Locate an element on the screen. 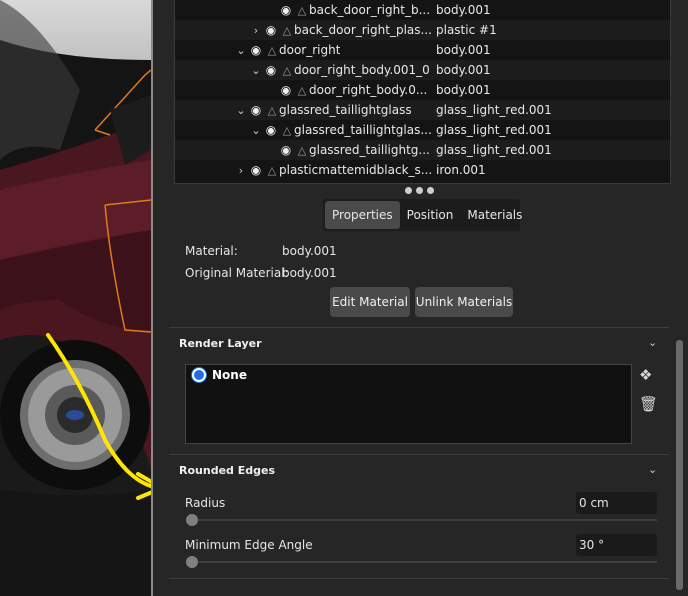 The image size is (688, 596). tree-row: ⌄ ◉ △ door_right body.001 is located at coordinates (422, 50).